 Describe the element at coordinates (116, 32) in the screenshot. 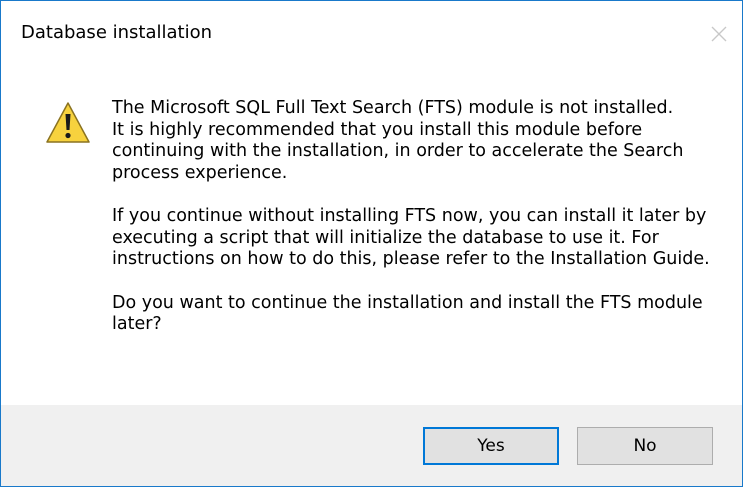

I see `window-title: Database installation` at that location.